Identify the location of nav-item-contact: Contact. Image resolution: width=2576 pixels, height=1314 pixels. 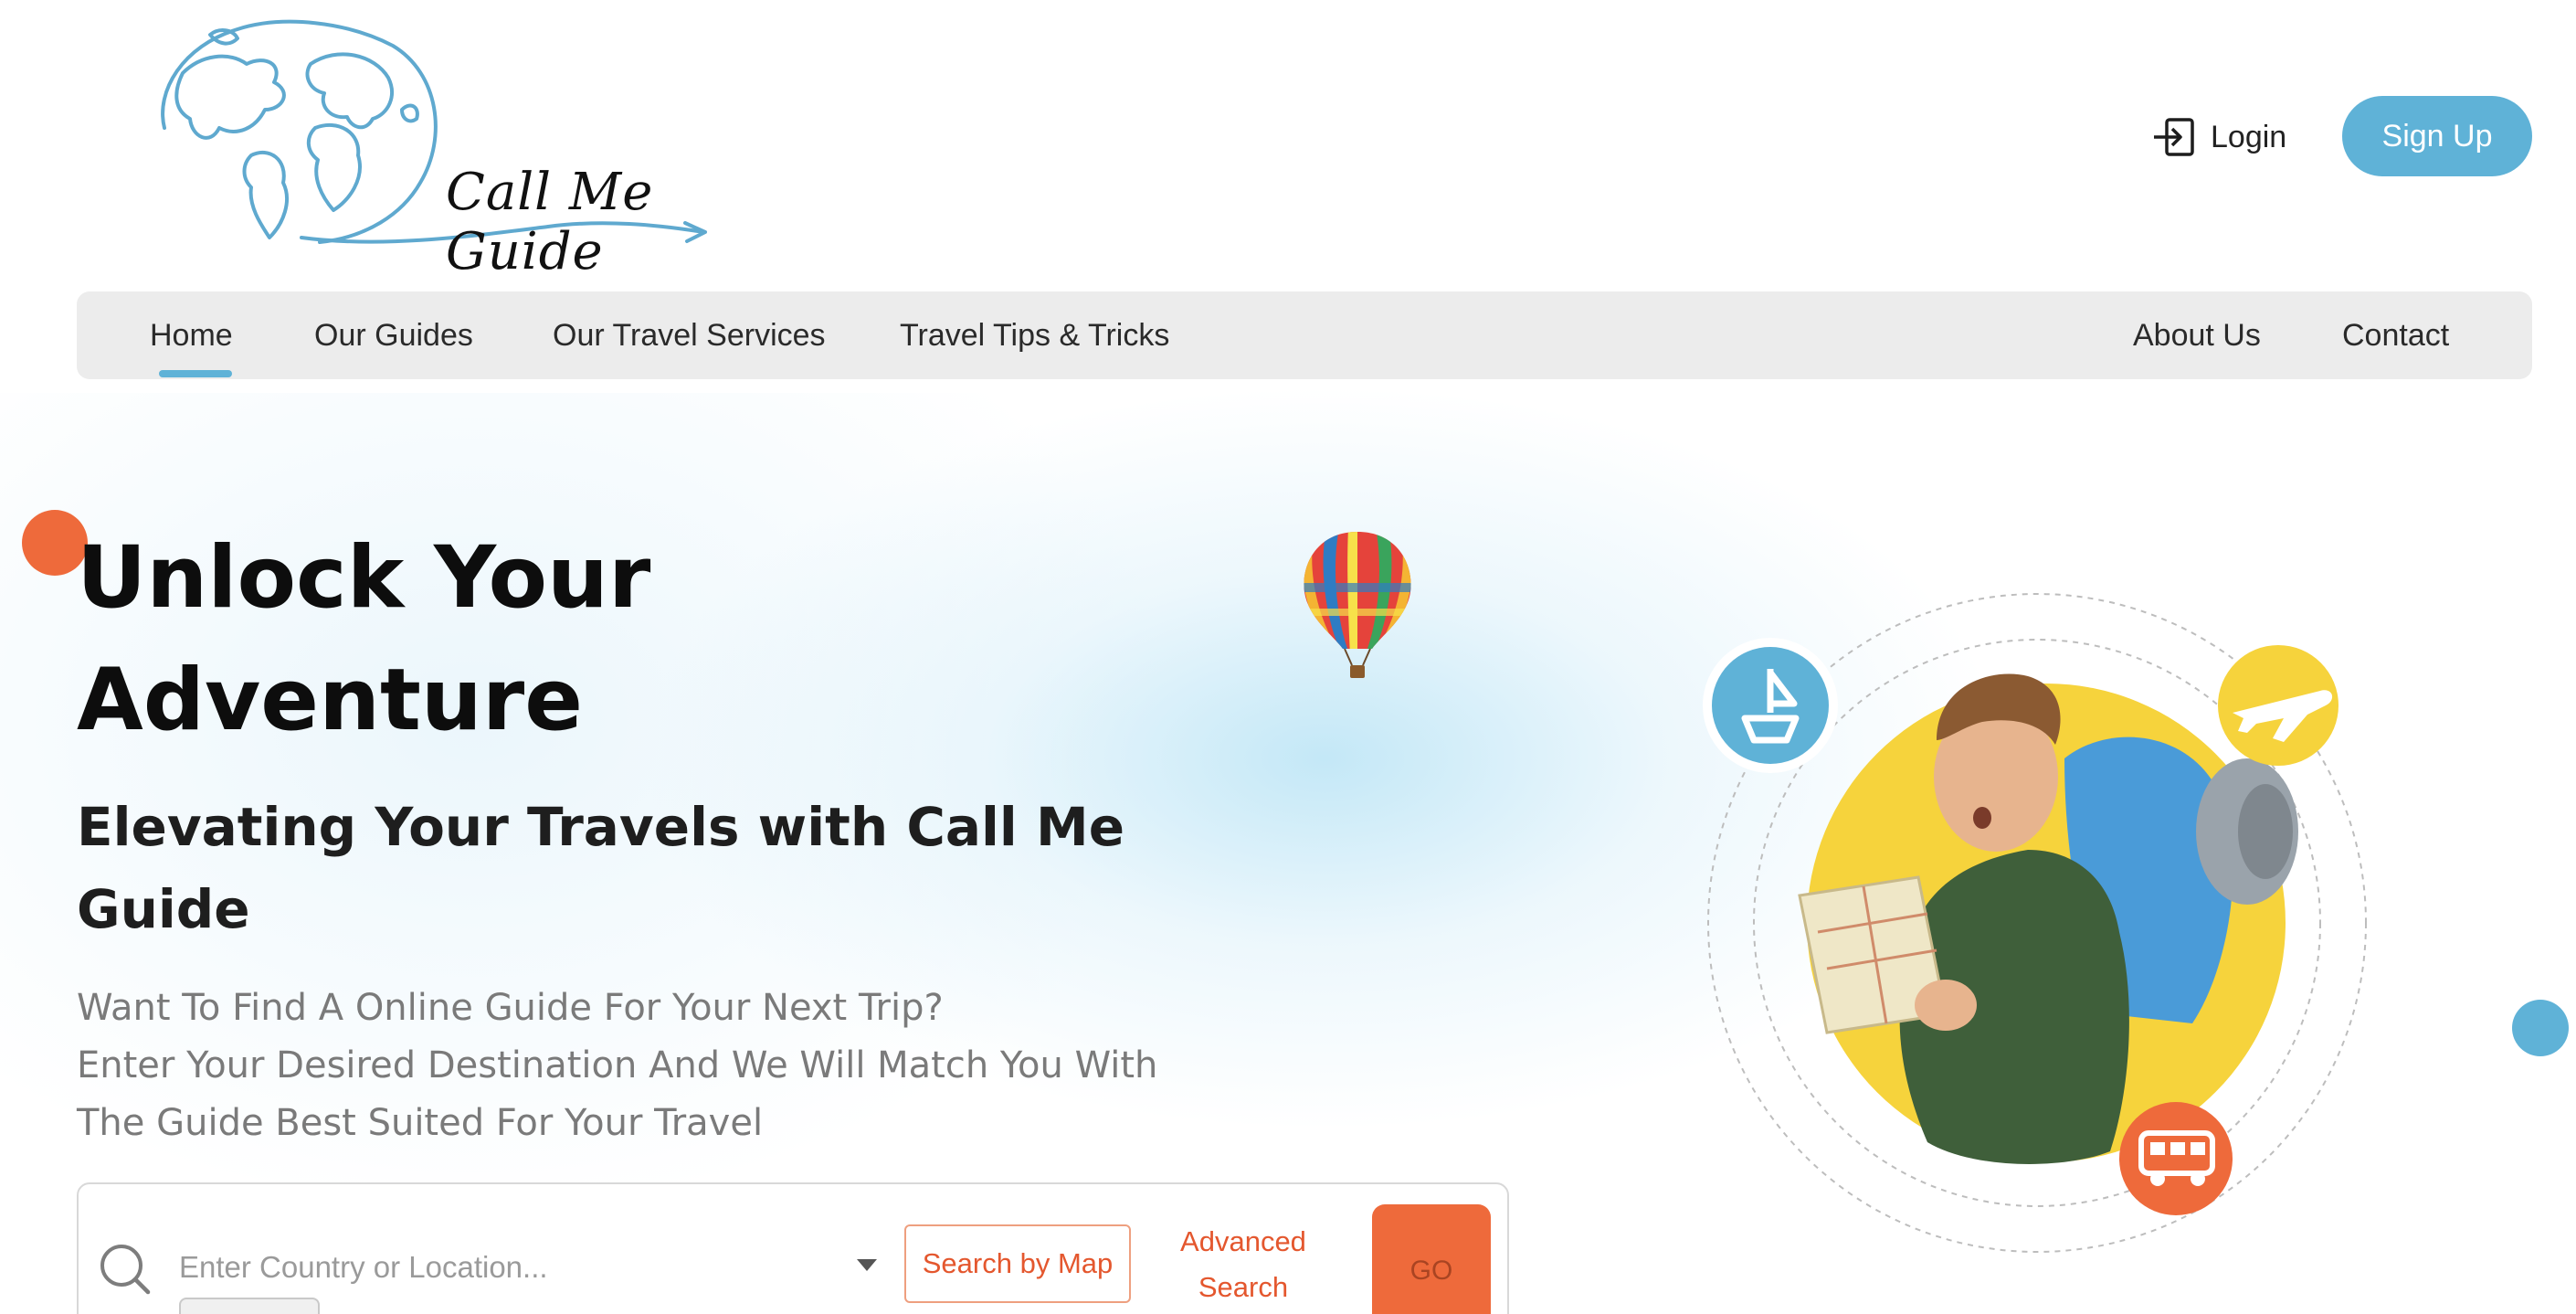
(2395, 335).